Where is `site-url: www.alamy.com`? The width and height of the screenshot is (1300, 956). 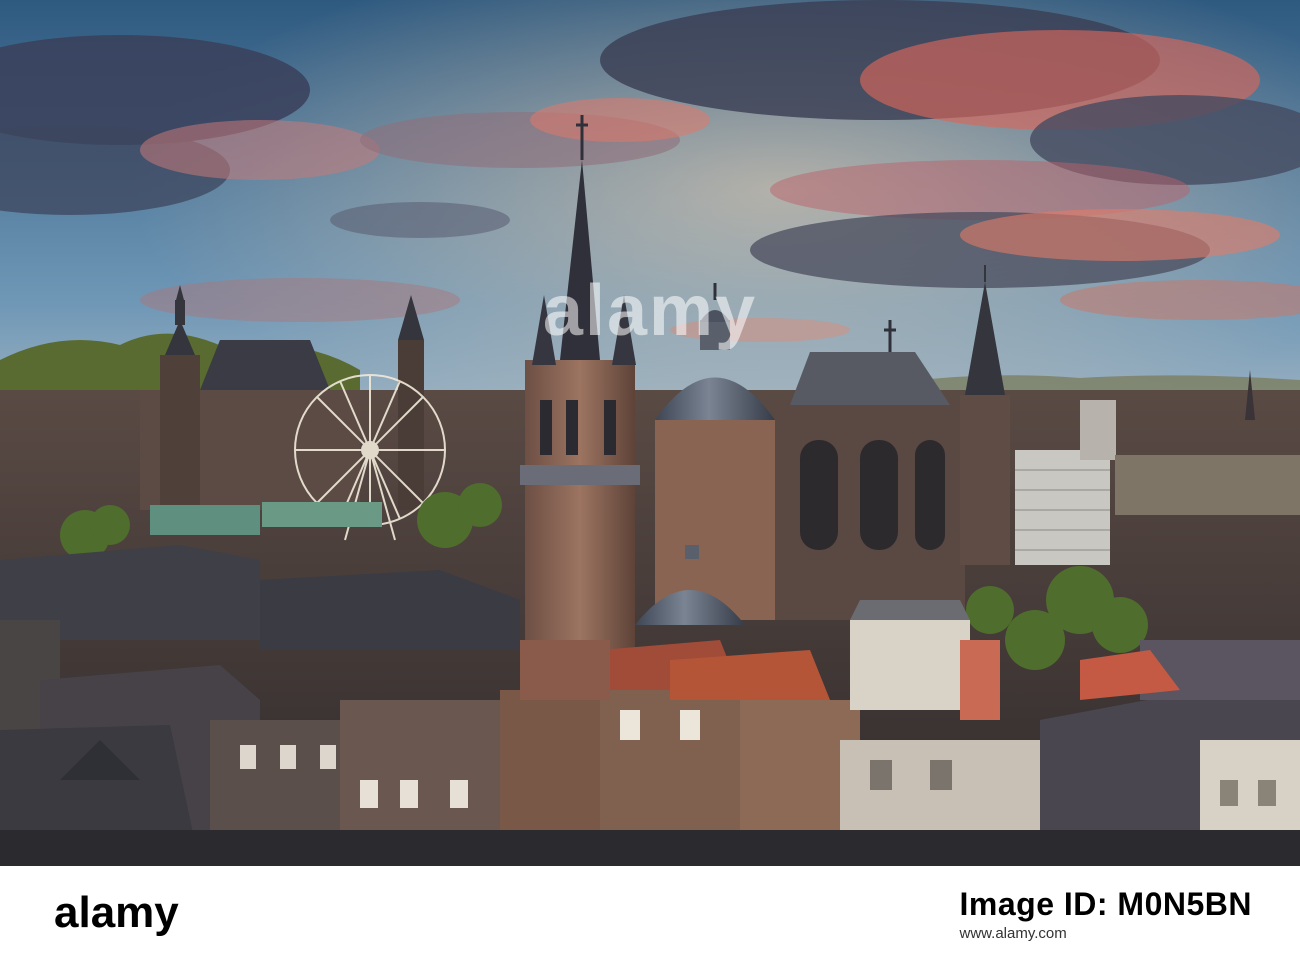 site-url: www.alamy.com is located at coordinates (1013, 933).